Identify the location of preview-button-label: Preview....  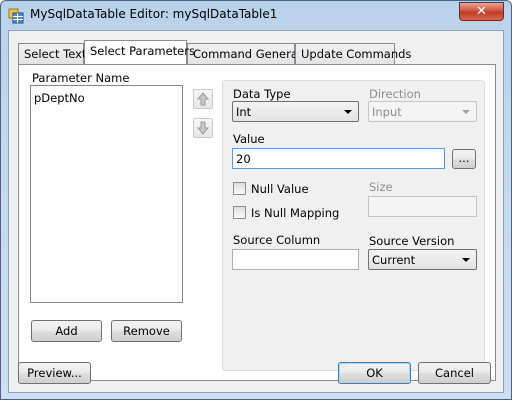
(54, 373).